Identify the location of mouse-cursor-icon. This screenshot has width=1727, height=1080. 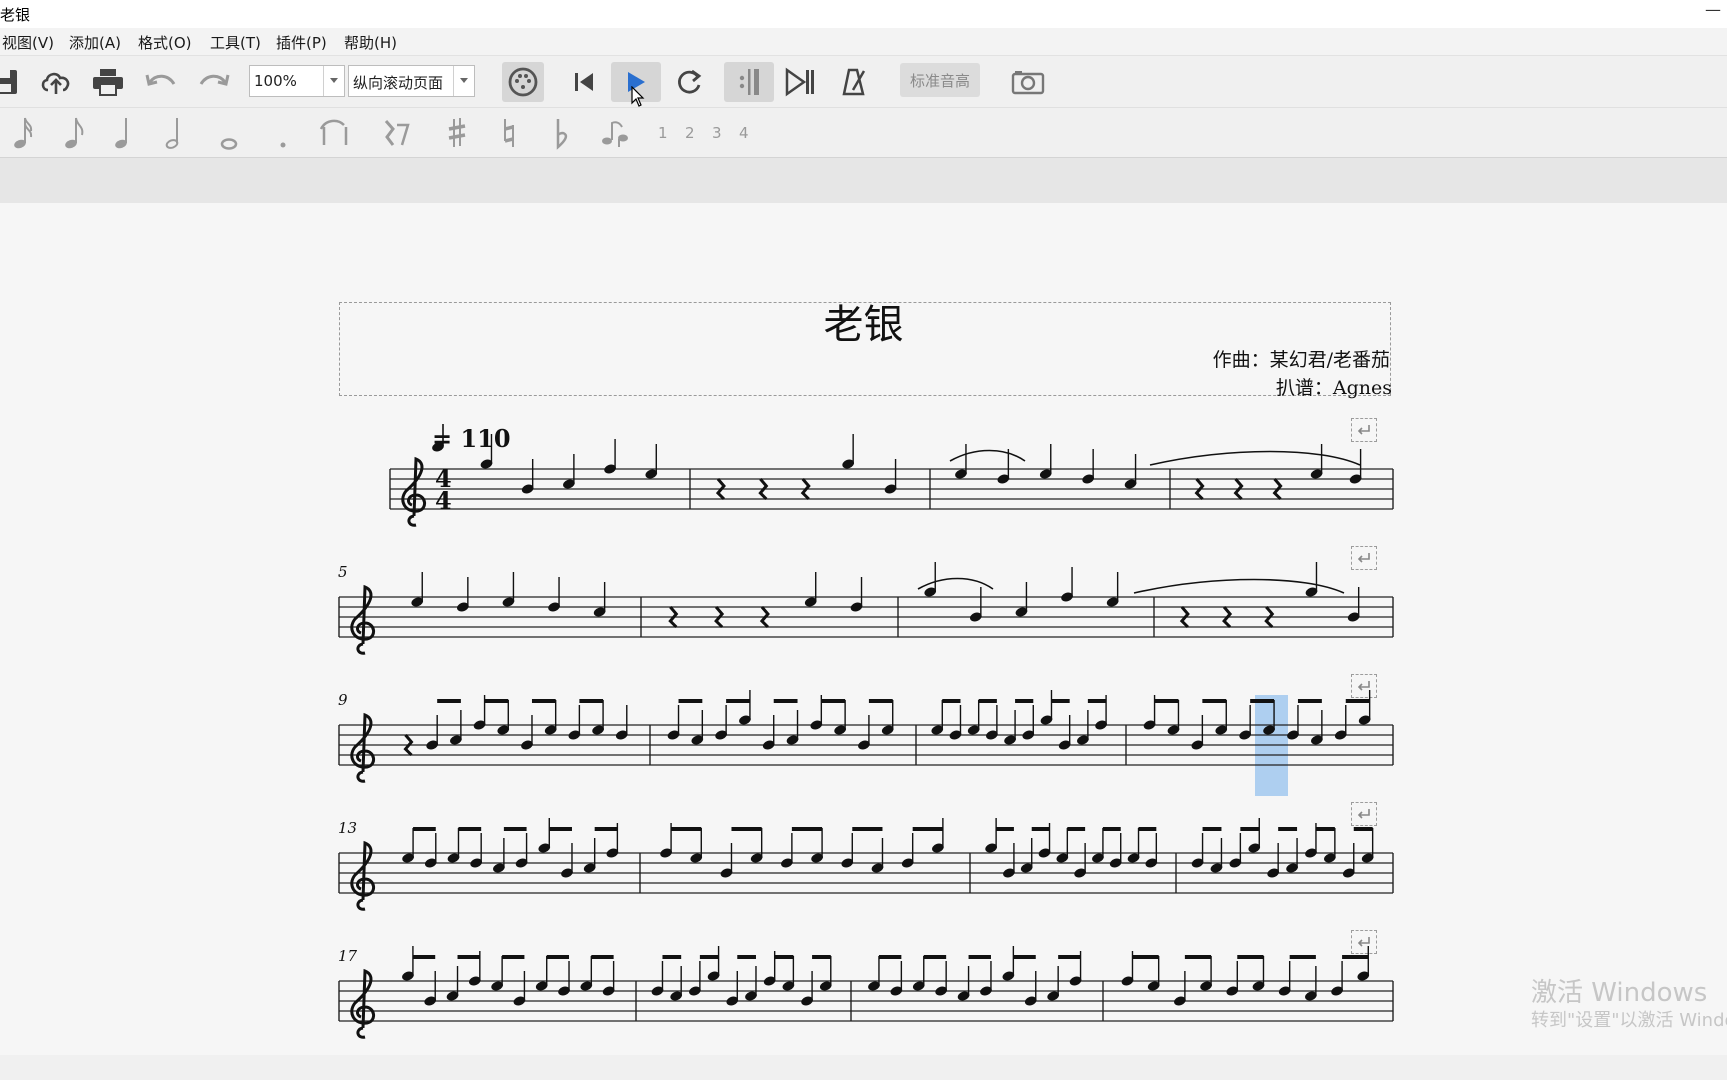
(638, 96).